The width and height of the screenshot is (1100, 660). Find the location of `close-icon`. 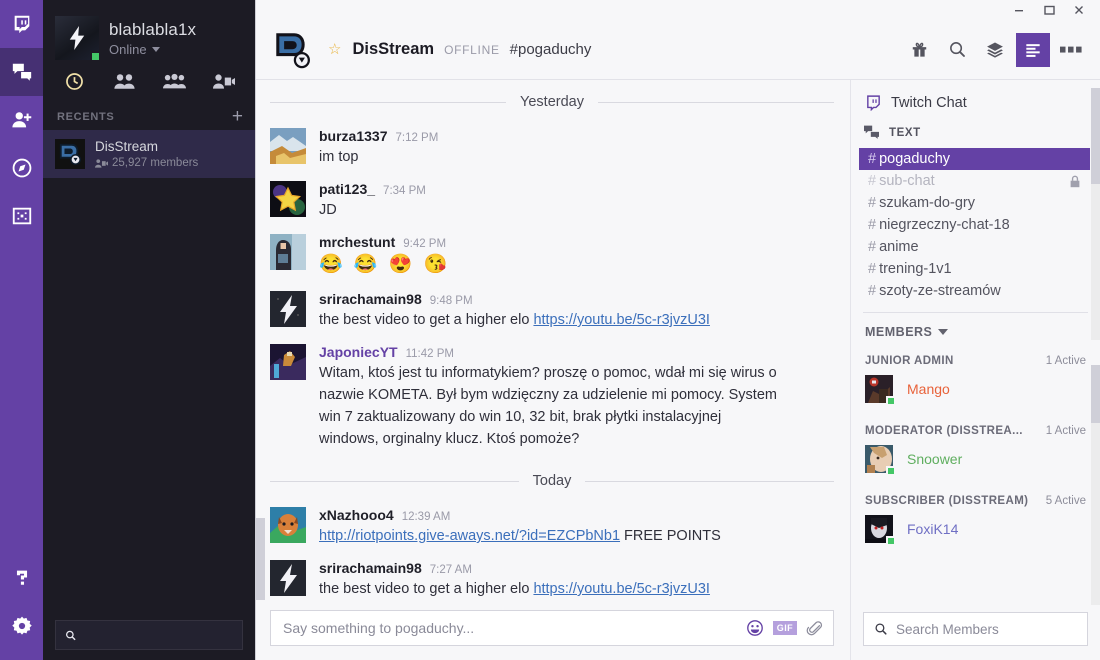

close-icon is located at coordinates (1079, 10).